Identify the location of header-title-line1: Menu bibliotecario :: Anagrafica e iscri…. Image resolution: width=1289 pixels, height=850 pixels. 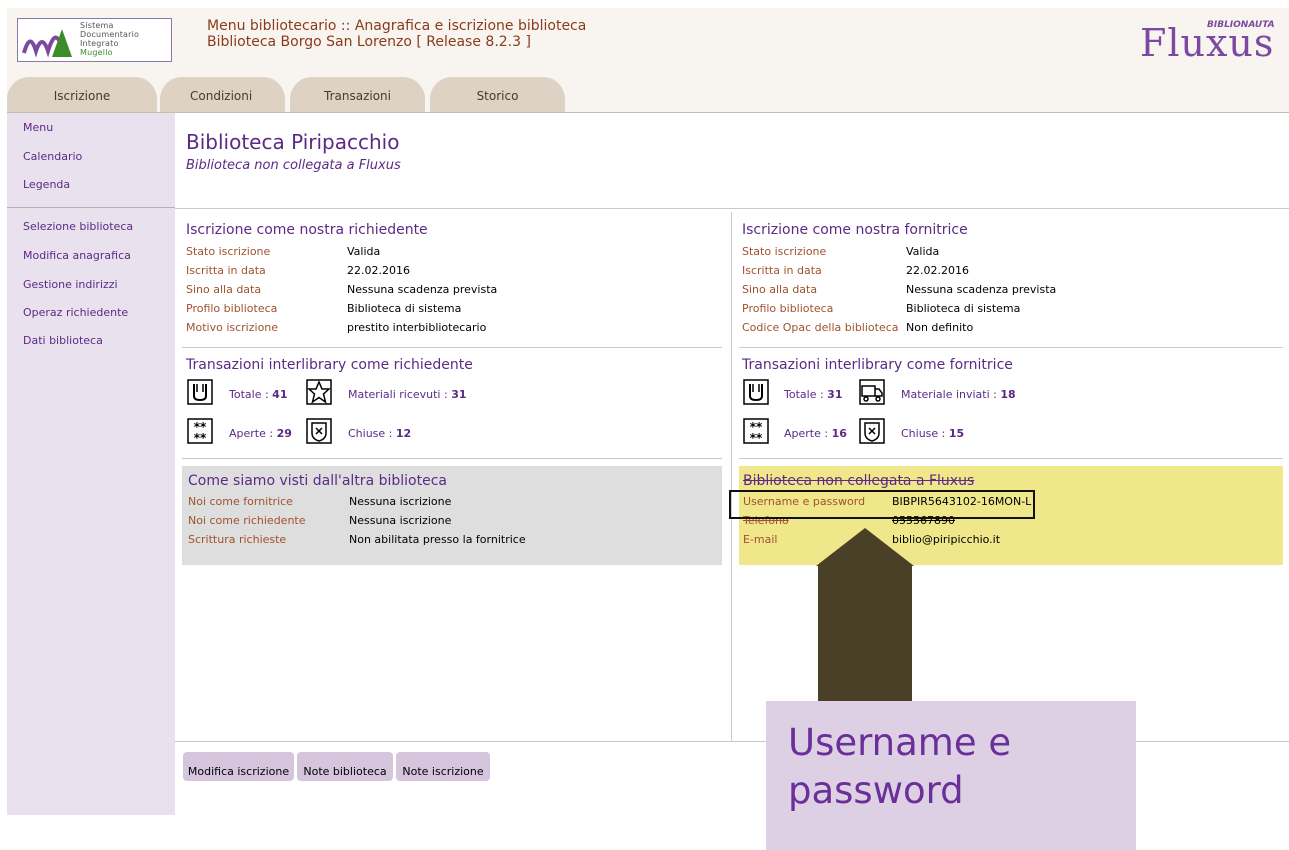
(397, 26).